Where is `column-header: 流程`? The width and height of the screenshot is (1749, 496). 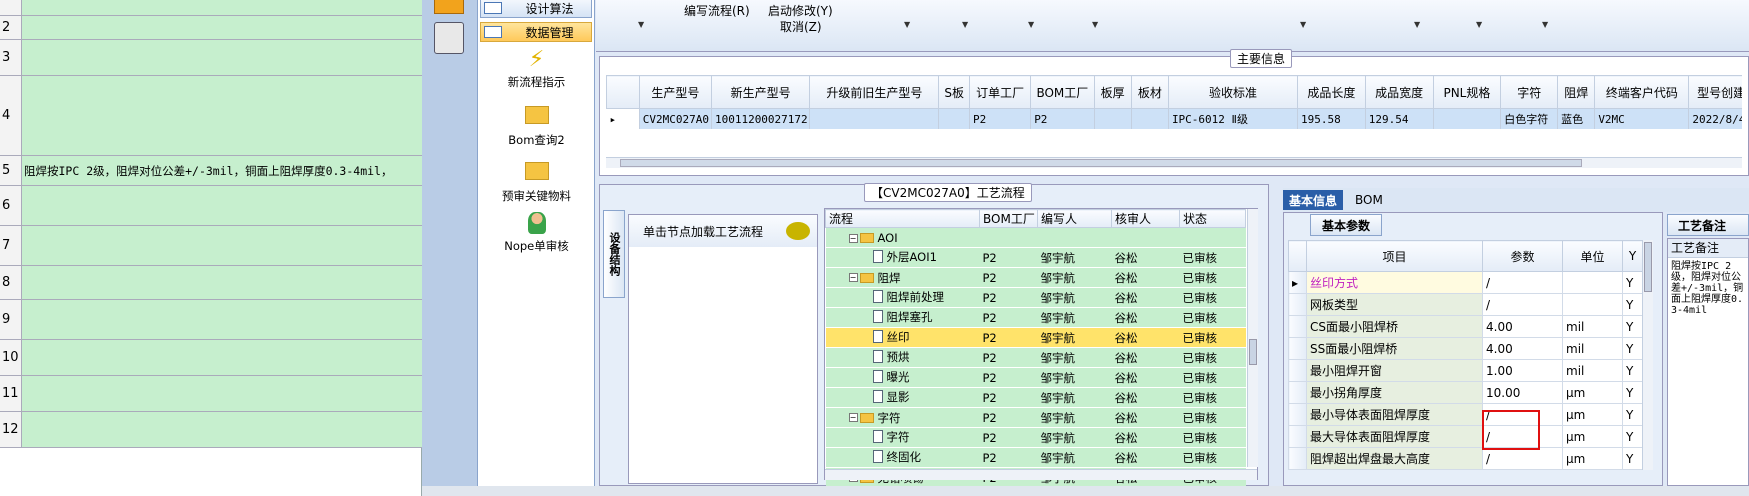
column-header: 流程 is located at coordinates (902, 218).